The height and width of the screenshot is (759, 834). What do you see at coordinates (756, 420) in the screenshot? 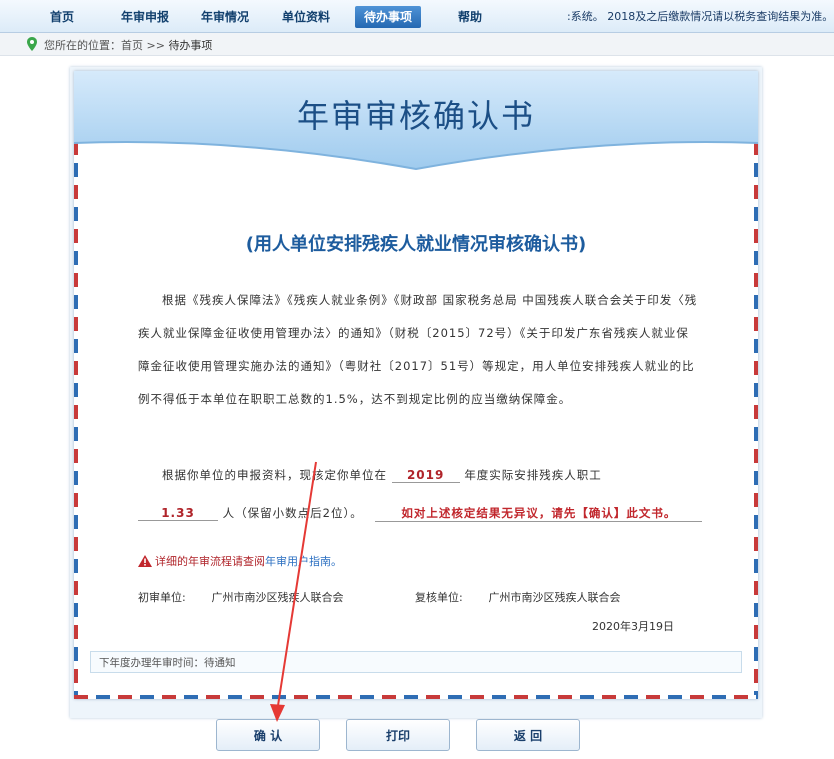
I see `airmail-border-right` at bounding box center [756, 420].